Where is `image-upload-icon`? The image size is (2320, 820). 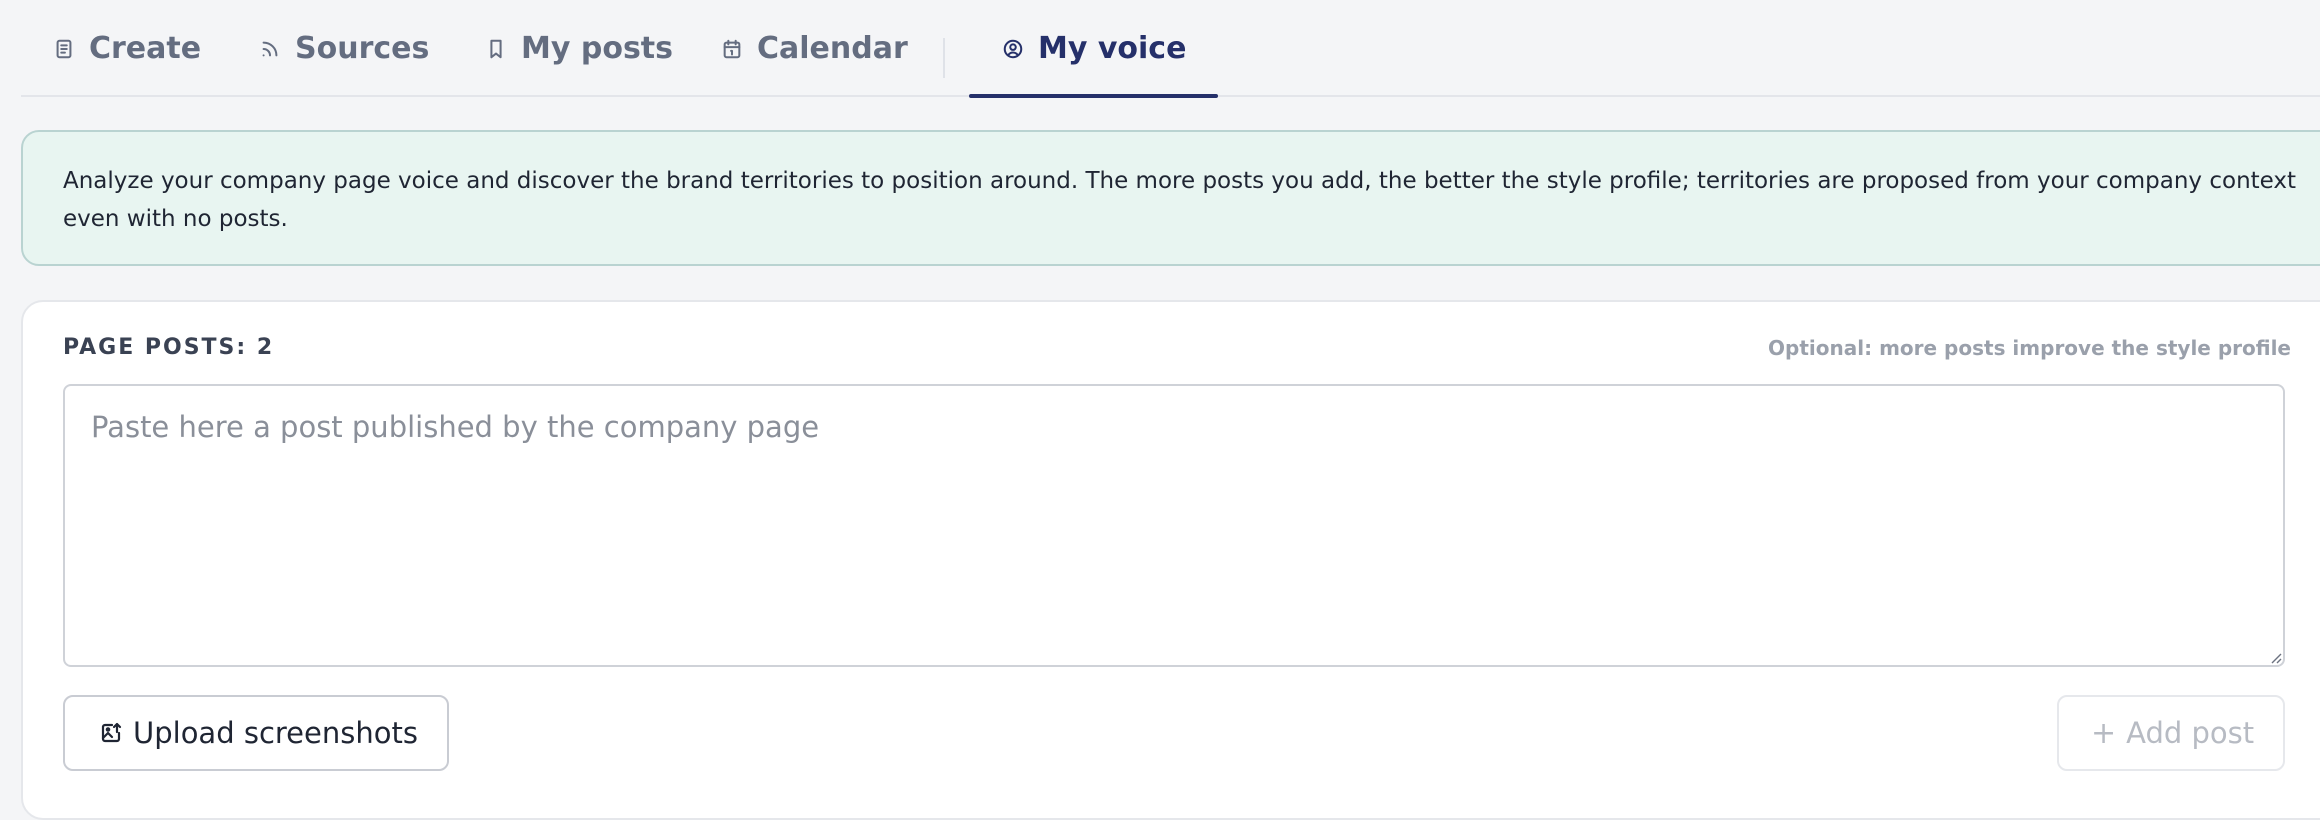 image-upload-icon is located at coordinates (111, 732).